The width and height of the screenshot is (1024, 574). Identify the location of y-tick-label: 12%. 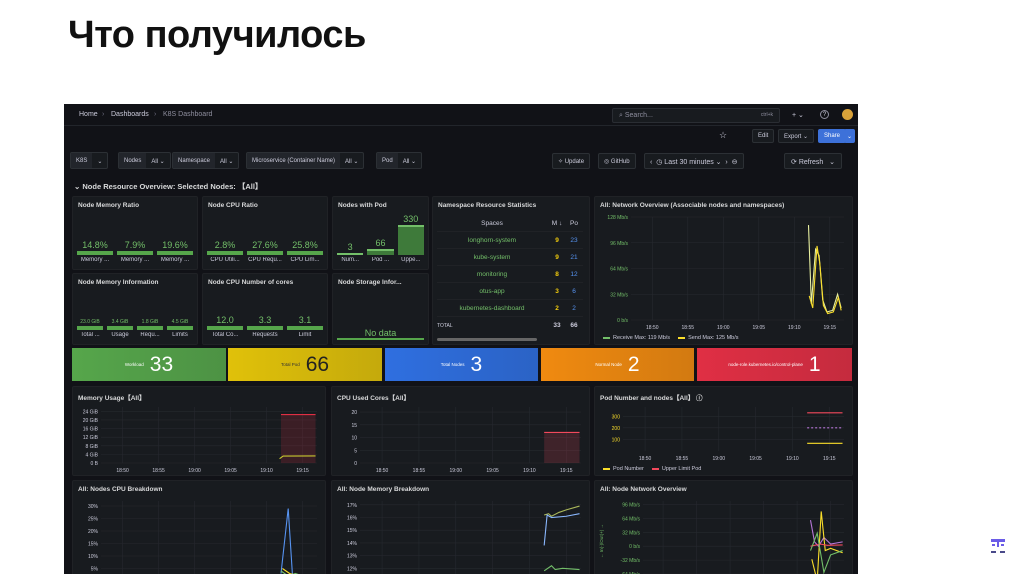
(352, 569).